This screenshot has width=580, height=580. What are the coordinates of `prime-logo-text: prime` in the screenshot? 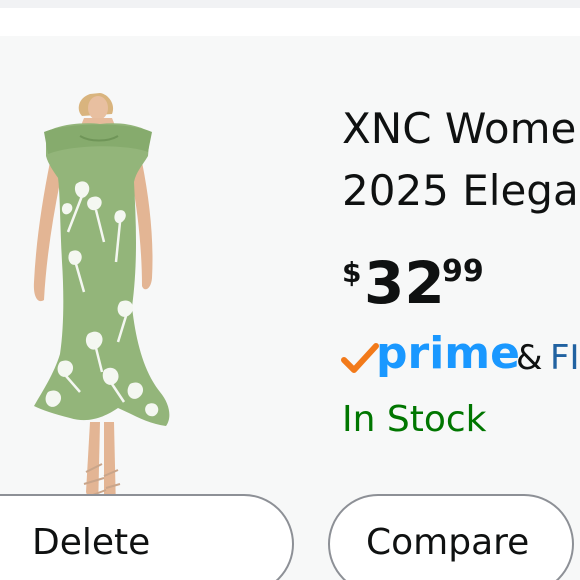 It's located at (448, 353).